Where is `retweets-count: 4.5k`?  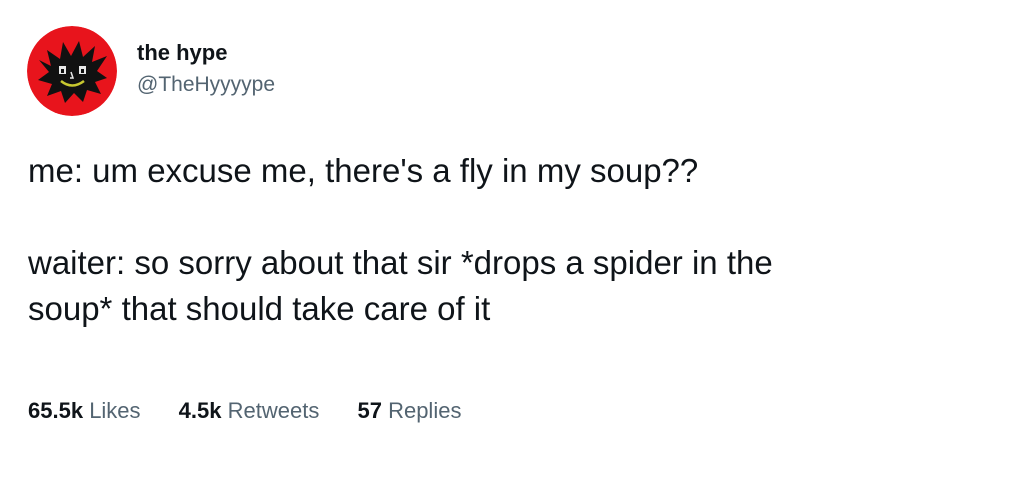
retweets-count: 4.5k is located at coordinates (200, 410).